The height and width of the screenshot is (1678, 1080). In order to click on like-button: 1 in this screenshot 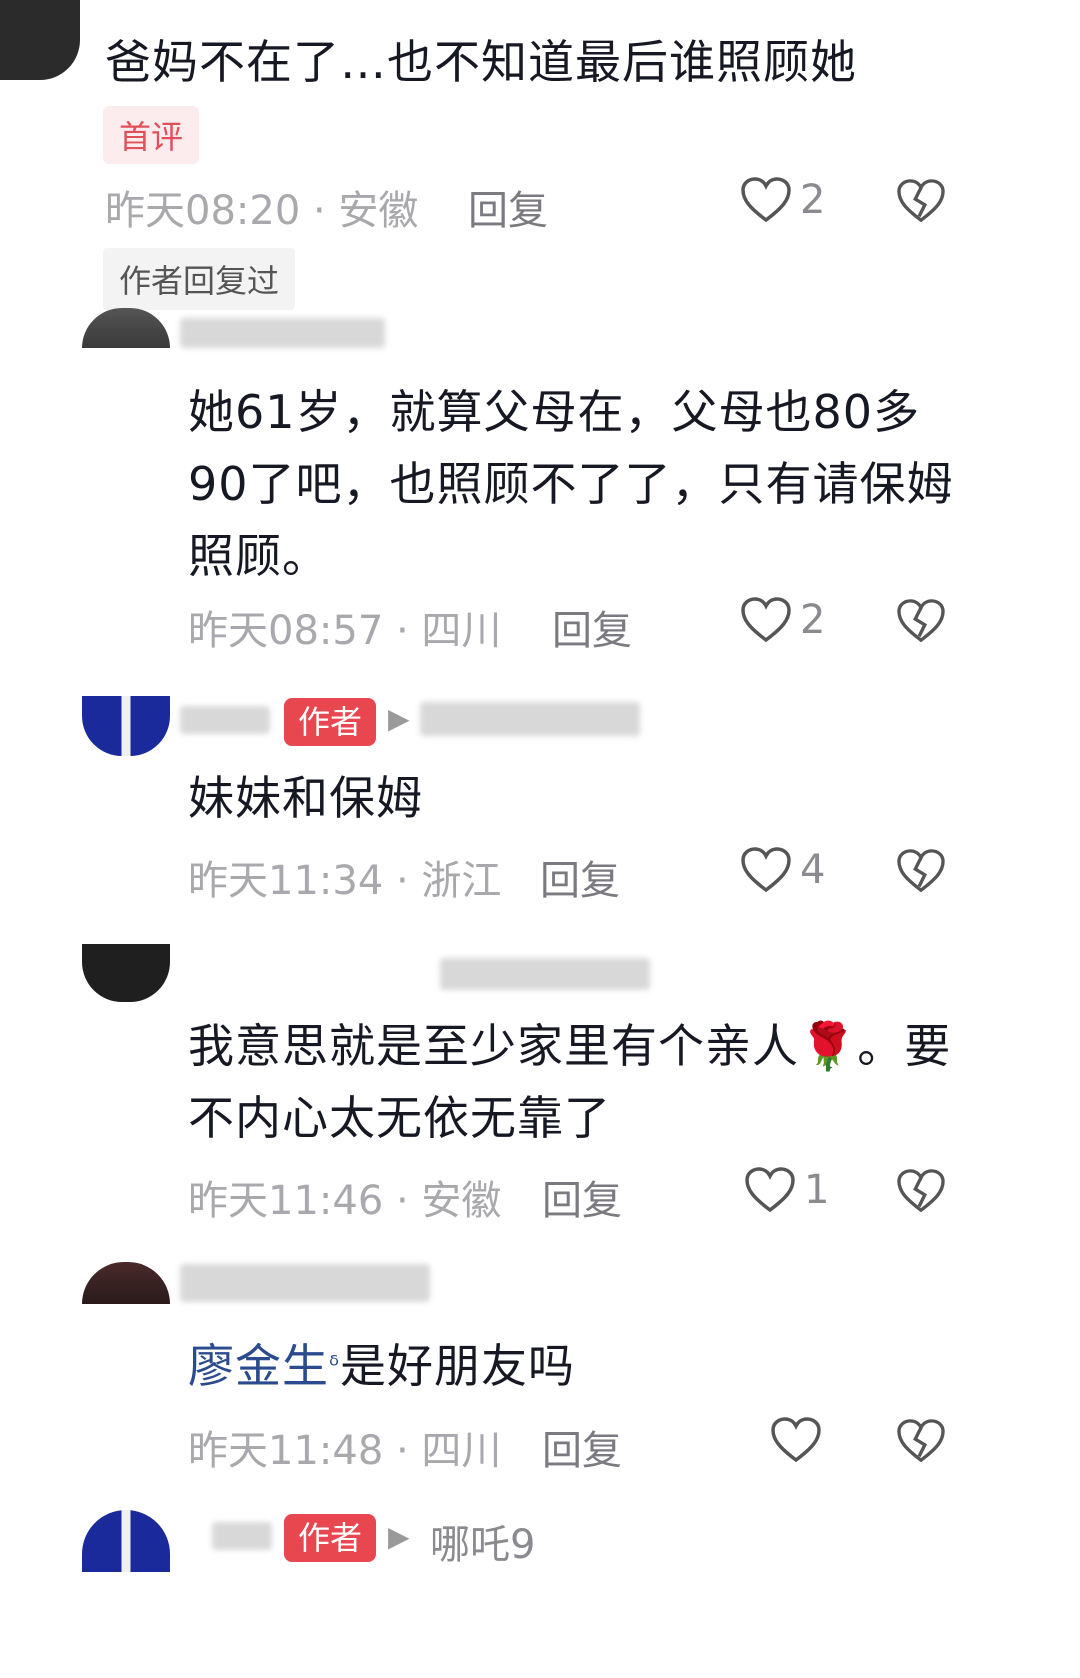, I will do `click(786, 1190)`.